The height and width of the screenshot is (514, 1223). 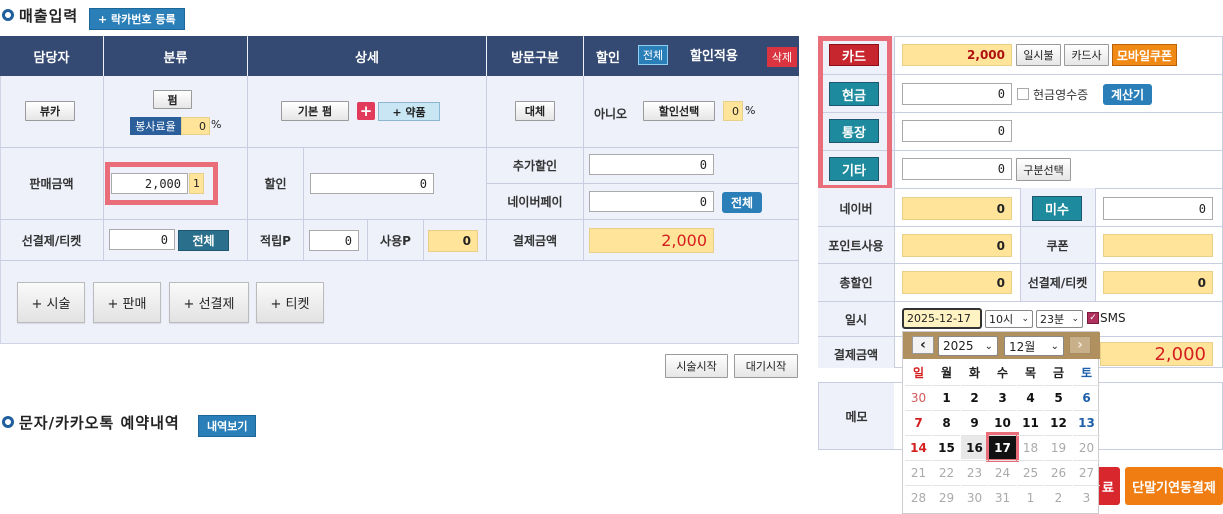 I want to click on sale-amount-label: 판매금액, so click(x=51, y=183).